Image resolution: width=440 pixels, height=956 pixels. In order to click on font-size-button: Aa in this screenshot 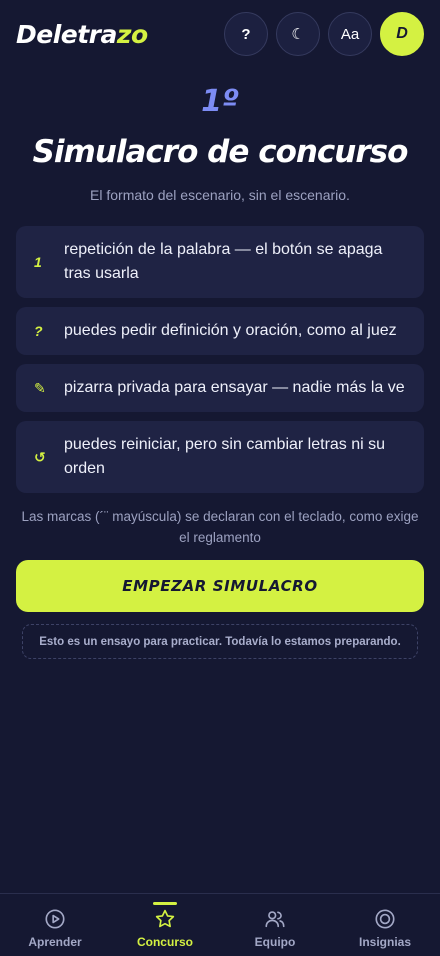, I will do `click(350, 34)`.